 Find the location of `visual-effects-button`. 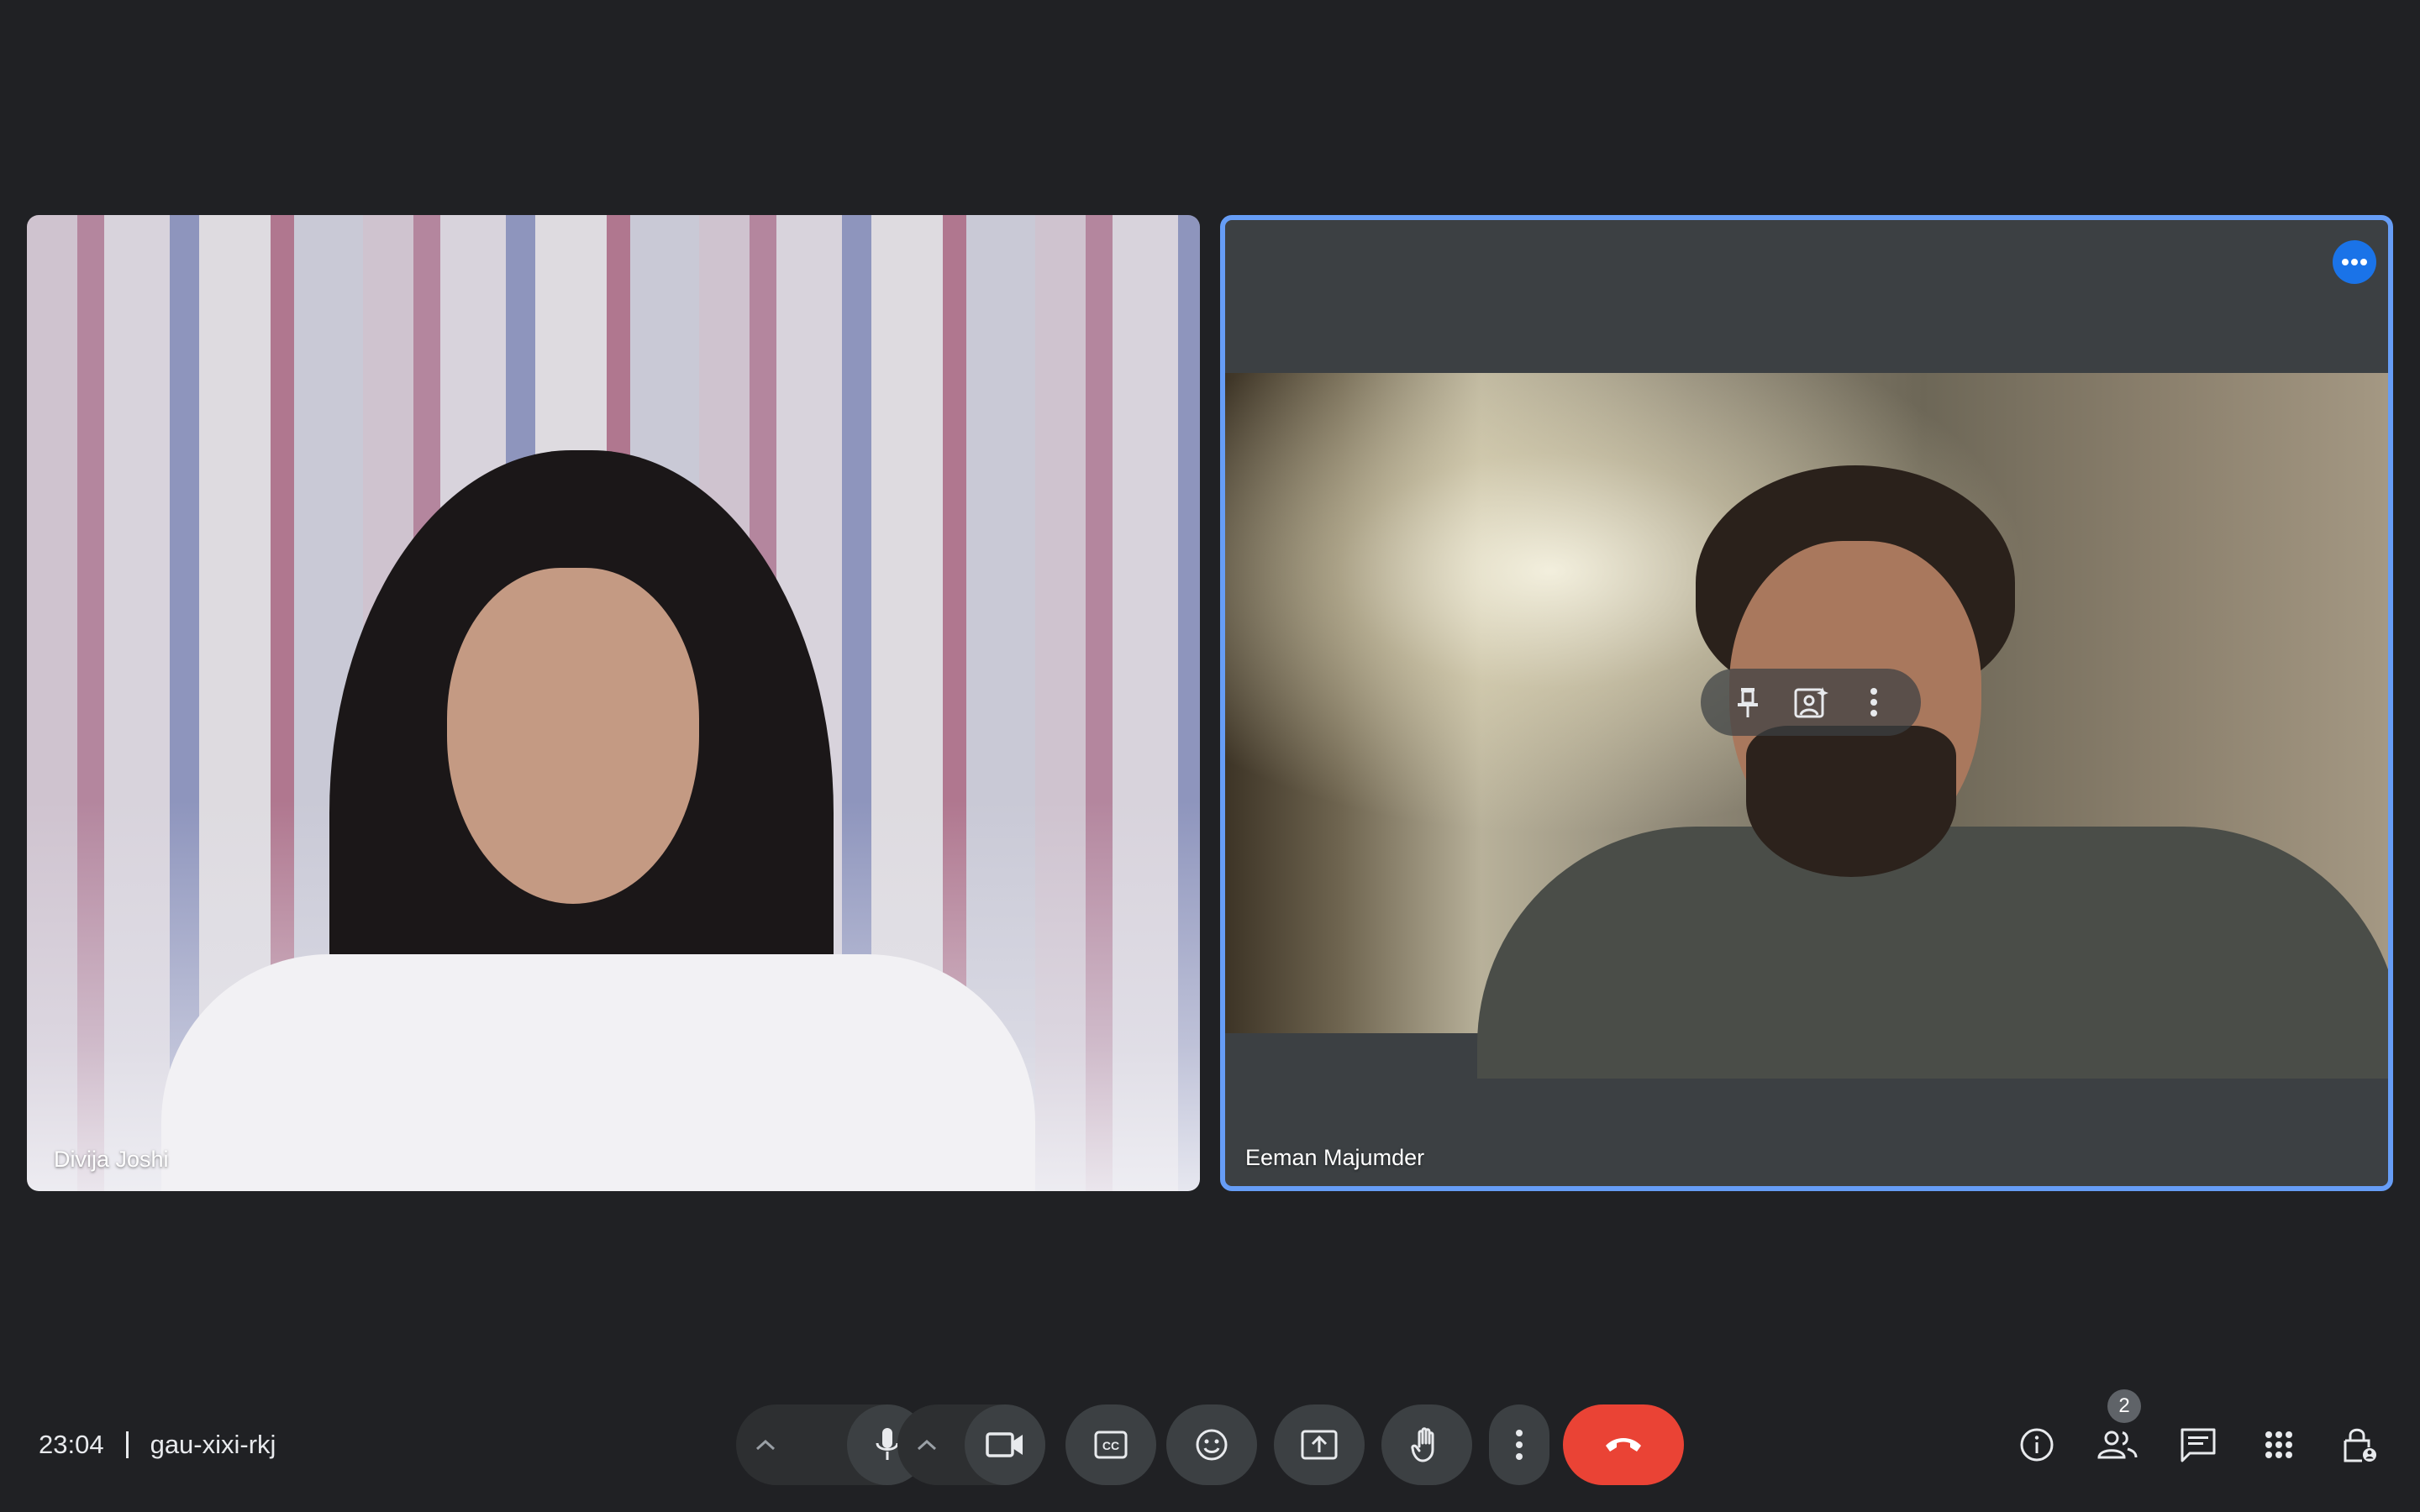

visual-effects-button is located at coordinates (1810, 702).